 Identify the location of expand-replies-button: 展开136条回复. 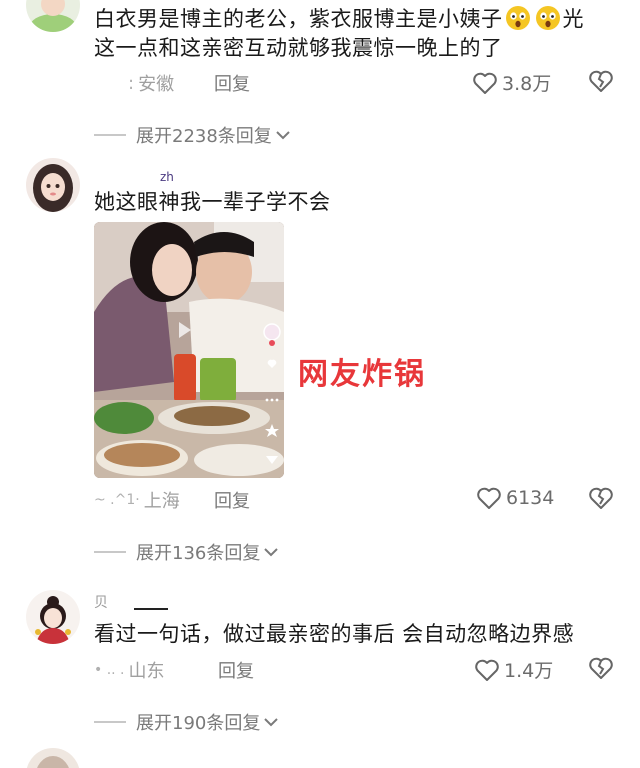
(186, 552).